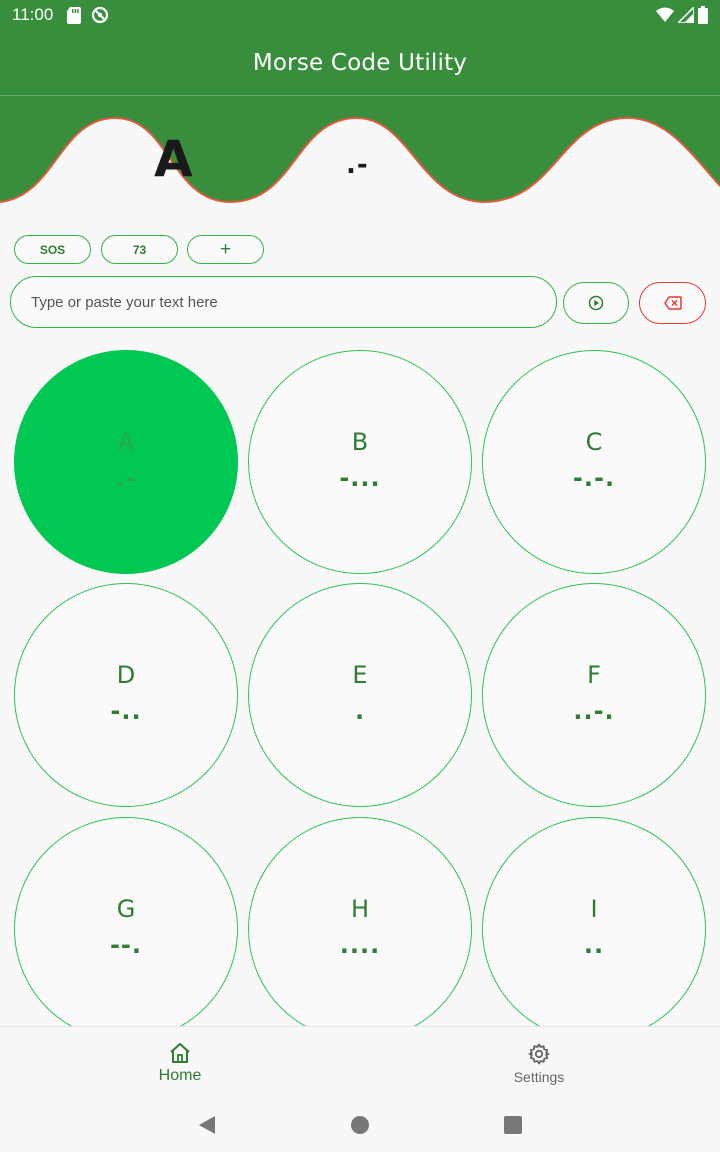  What do you see at coordinates (594, 478) in the screenshot?
I see `cell-code: -.-.` at bounding box center [594, 478].